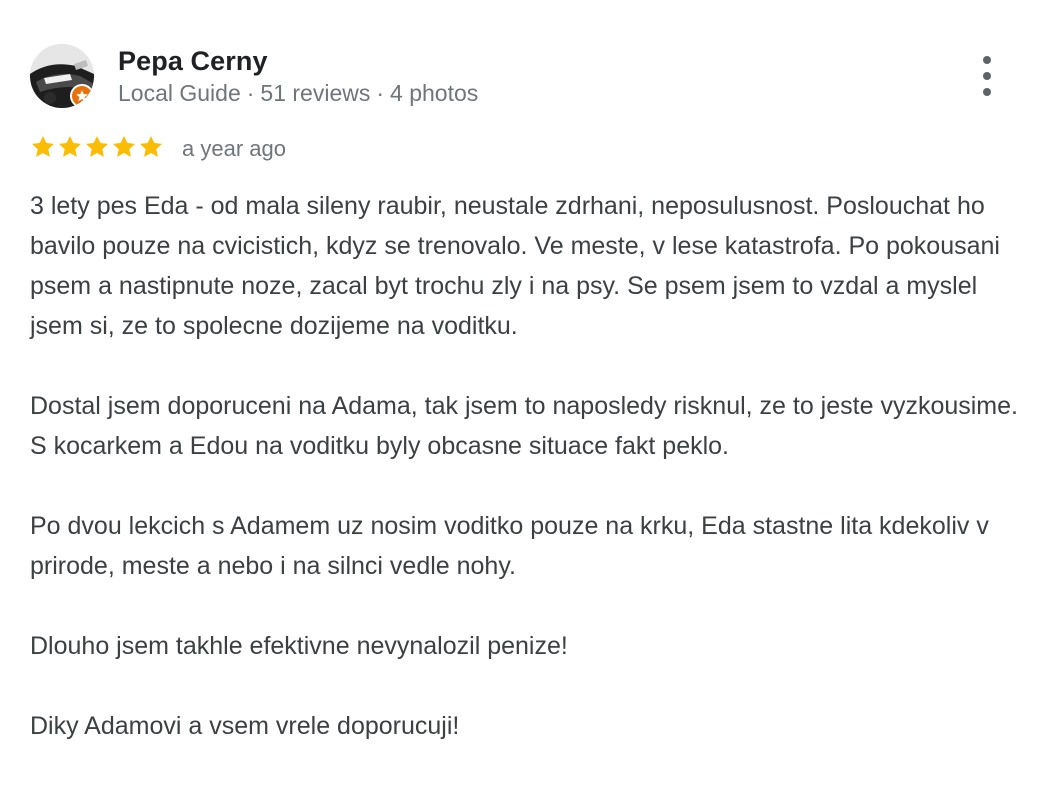 The width and height of the screenshot is (1042, 794). Describe the element at coordinates (62, 76) in the screenshot. I see `avatar` at that location.